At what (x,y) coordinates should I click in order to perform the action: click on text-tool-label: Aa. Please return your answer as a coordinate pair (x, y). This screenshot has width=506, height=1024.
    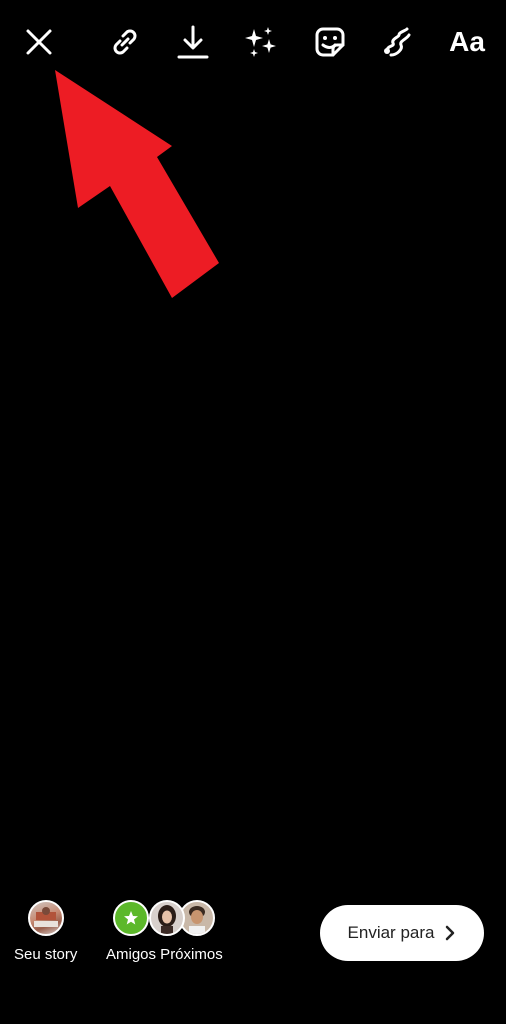
    Looking at the image, I should click on (467, 41).